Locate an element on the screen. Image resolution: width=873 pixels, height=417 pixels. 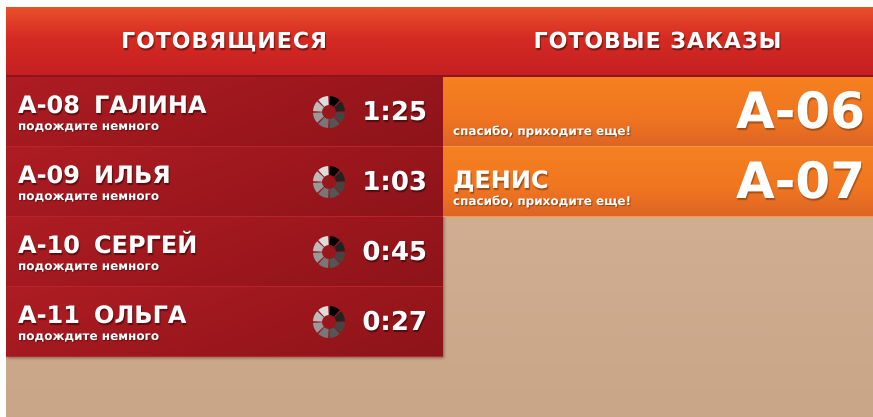
column-title: ГОТОВЫЕ ЗАКАЗЫ is located at coordinates (658, 41).